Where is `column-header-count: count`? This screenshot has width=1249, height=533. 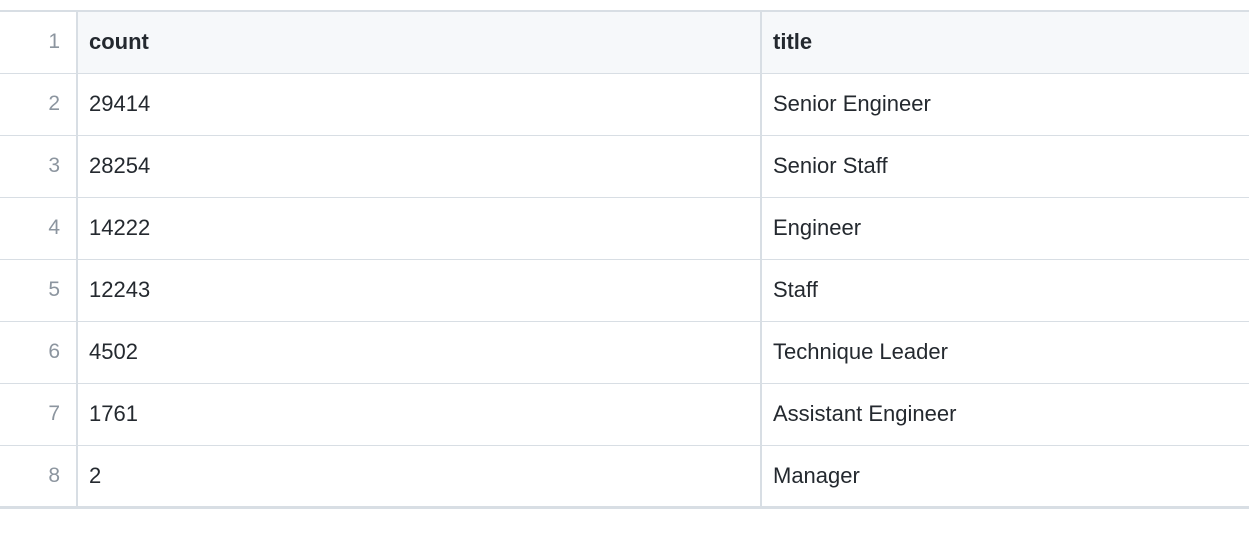
column-header-count: count is located at coordinates (419, 41).